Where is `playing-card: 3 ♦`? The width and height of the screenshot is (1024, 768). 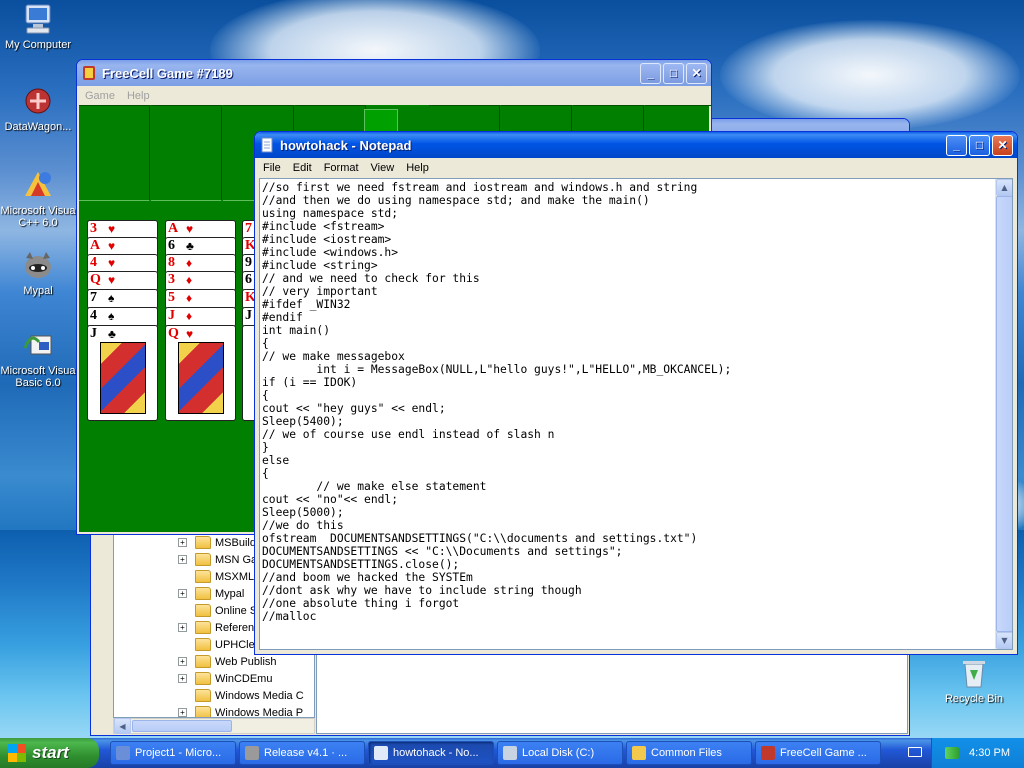 playing-card: 3 ♦ is located at coordinates (200, 281).